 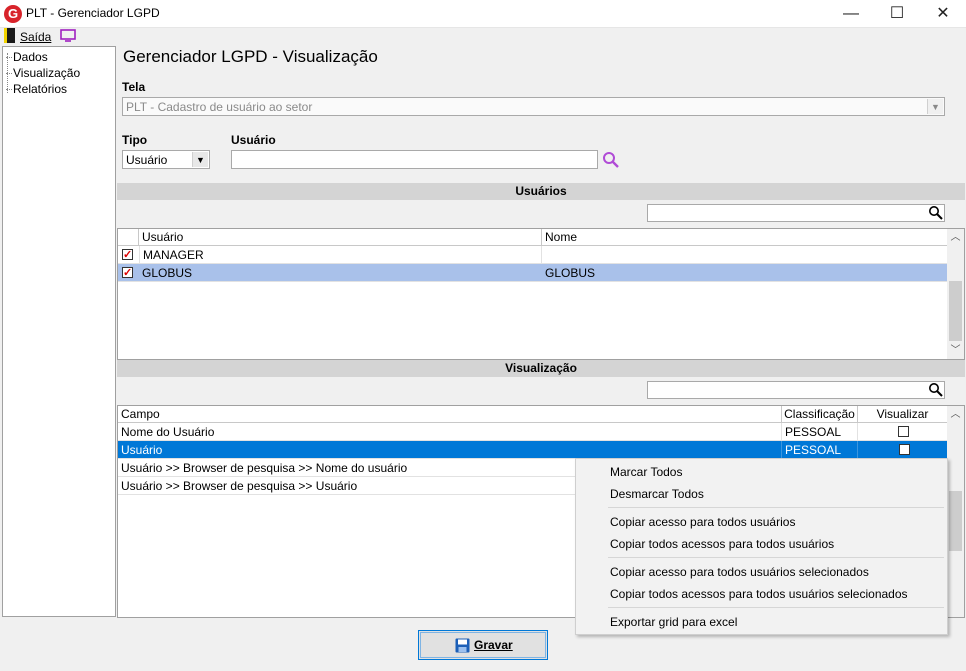 I want to click on table-row: GLOBUS GLOBUS, so click(x=532, y=273).